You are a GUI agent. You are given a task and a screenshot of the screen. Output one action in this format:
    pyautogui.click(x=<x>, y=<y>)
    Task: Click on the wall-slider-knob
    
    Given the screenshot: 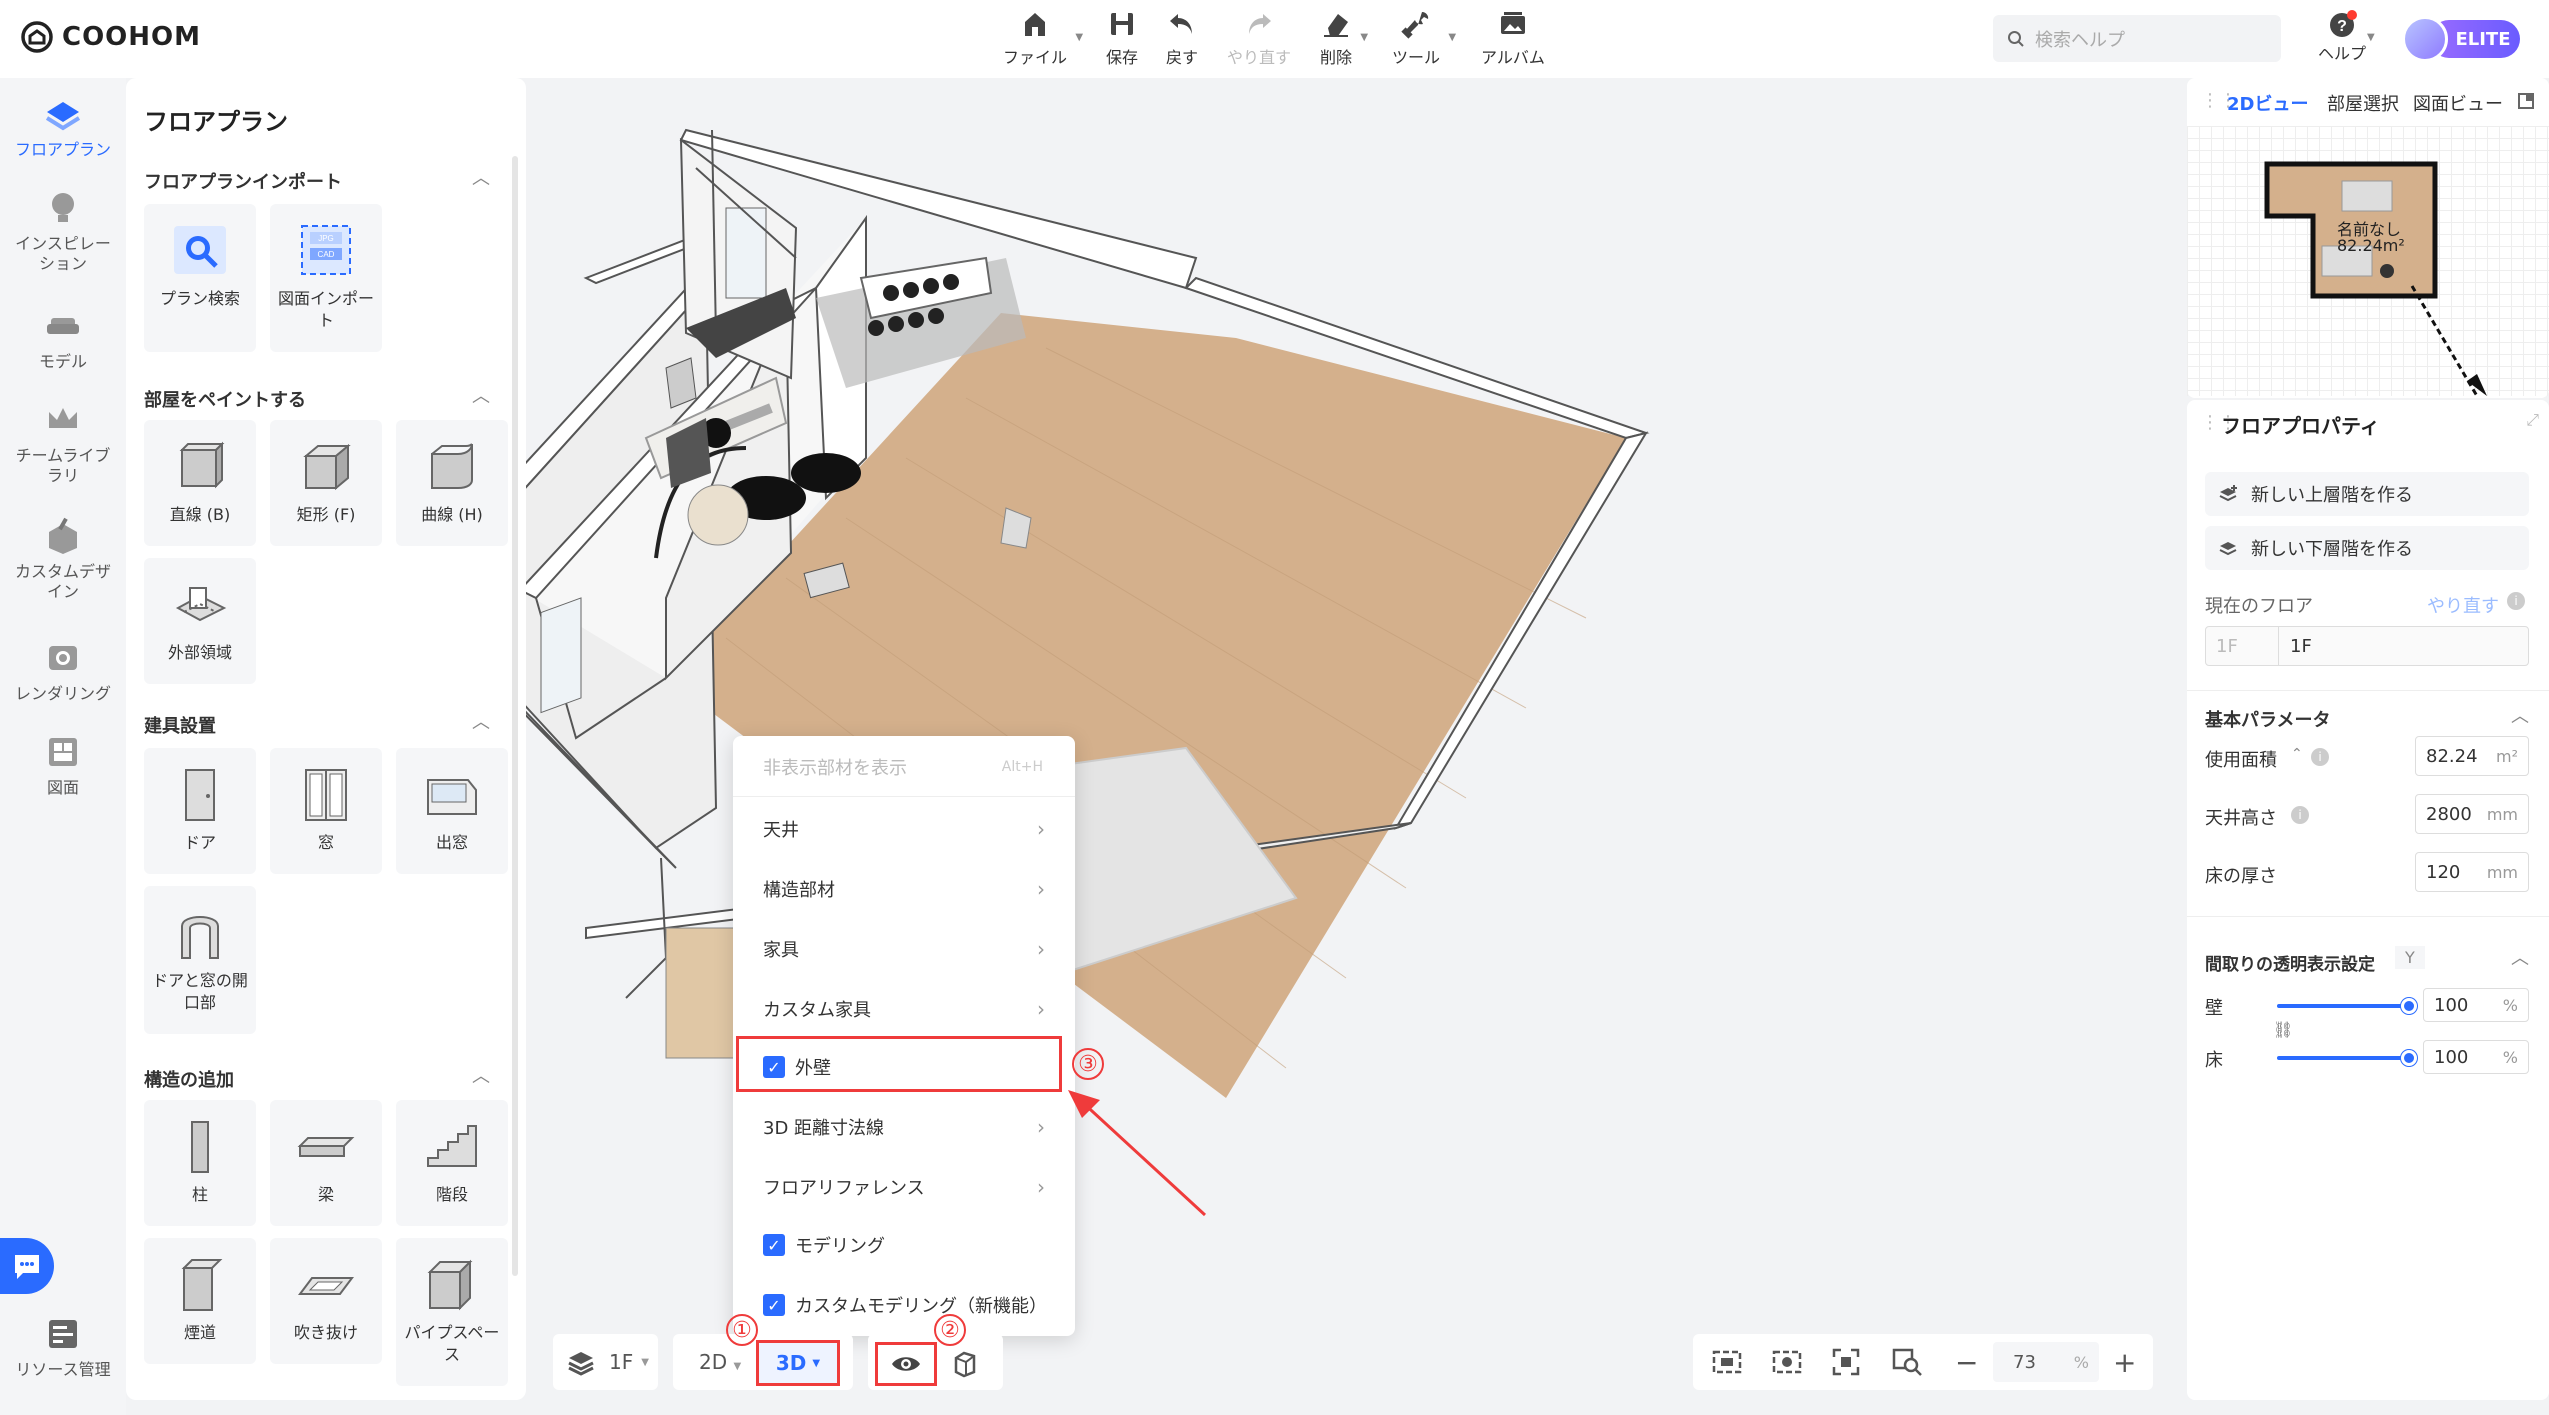 What is the action you would take?
    pyautogui.click(x=2409, y=1006)
    